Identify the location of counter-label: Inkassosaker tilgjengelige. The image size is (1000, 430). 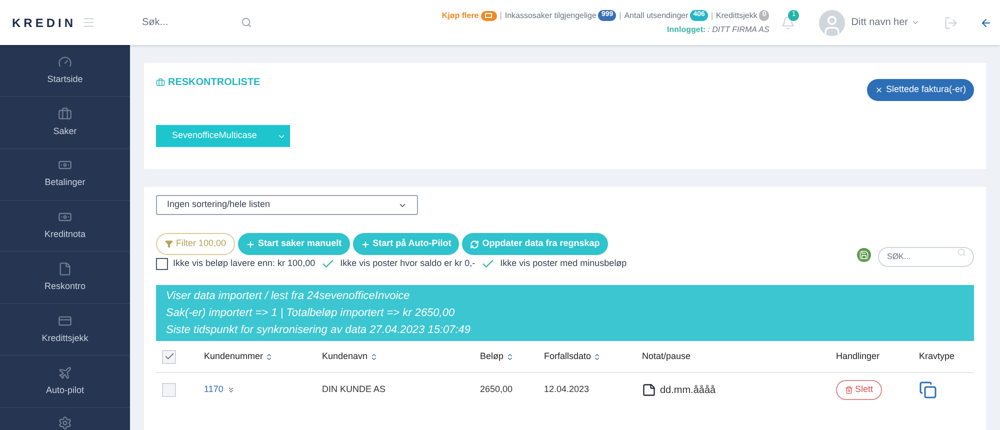
(550, 16).